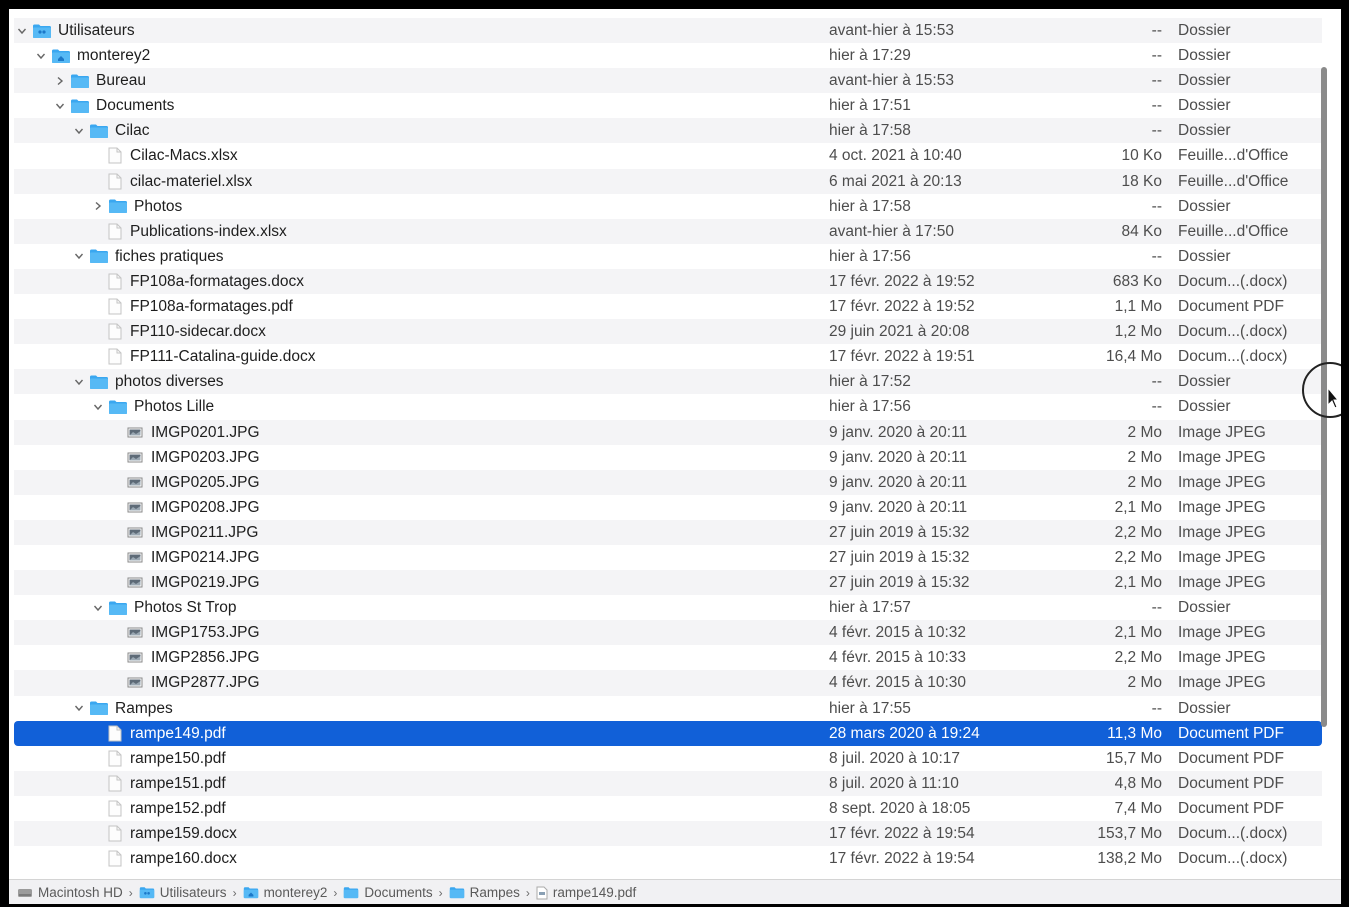 The height and width of the screenshot is (907, 1349). What do you see at coordinates (668, 406) in the screenshot?
I see `folder-row: Photos Lille hier à 17:56 -- Dossier` at bounding box center [668, 406].